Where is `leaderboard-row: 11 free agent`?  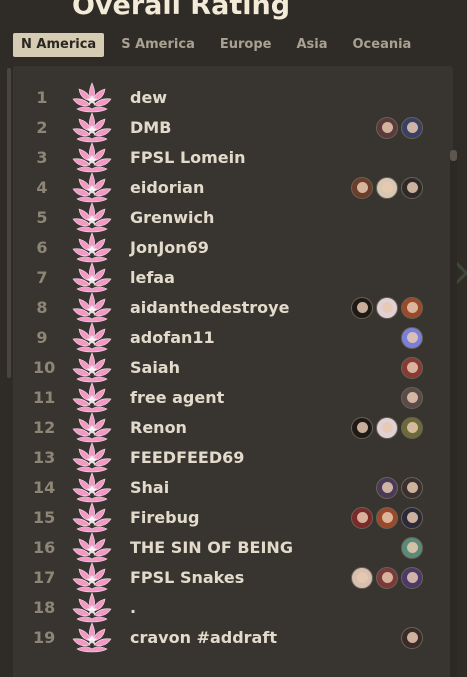
leaderboard-row: 11 free agent is located at coordinates (233, 398).